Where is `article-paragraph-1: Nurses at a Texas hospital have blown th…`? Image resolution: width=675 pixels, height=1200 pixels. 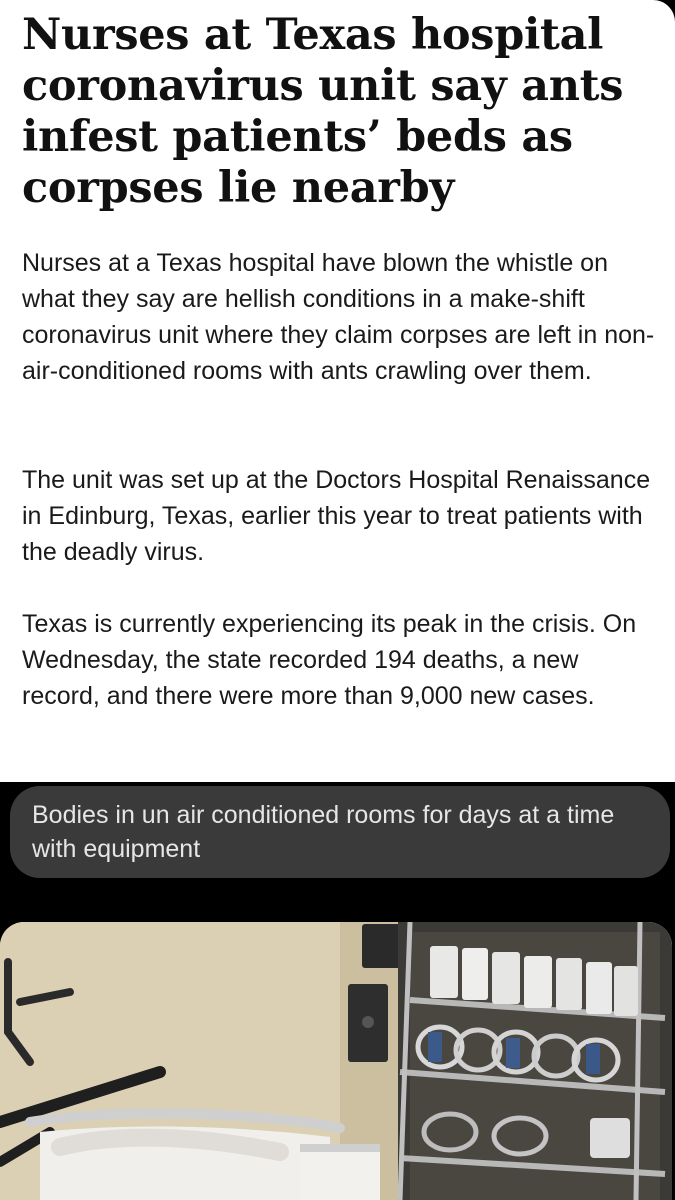
article-paragraph-1: Nurses at a Texas hospital have blown th… is located at coordinates (338, 317).